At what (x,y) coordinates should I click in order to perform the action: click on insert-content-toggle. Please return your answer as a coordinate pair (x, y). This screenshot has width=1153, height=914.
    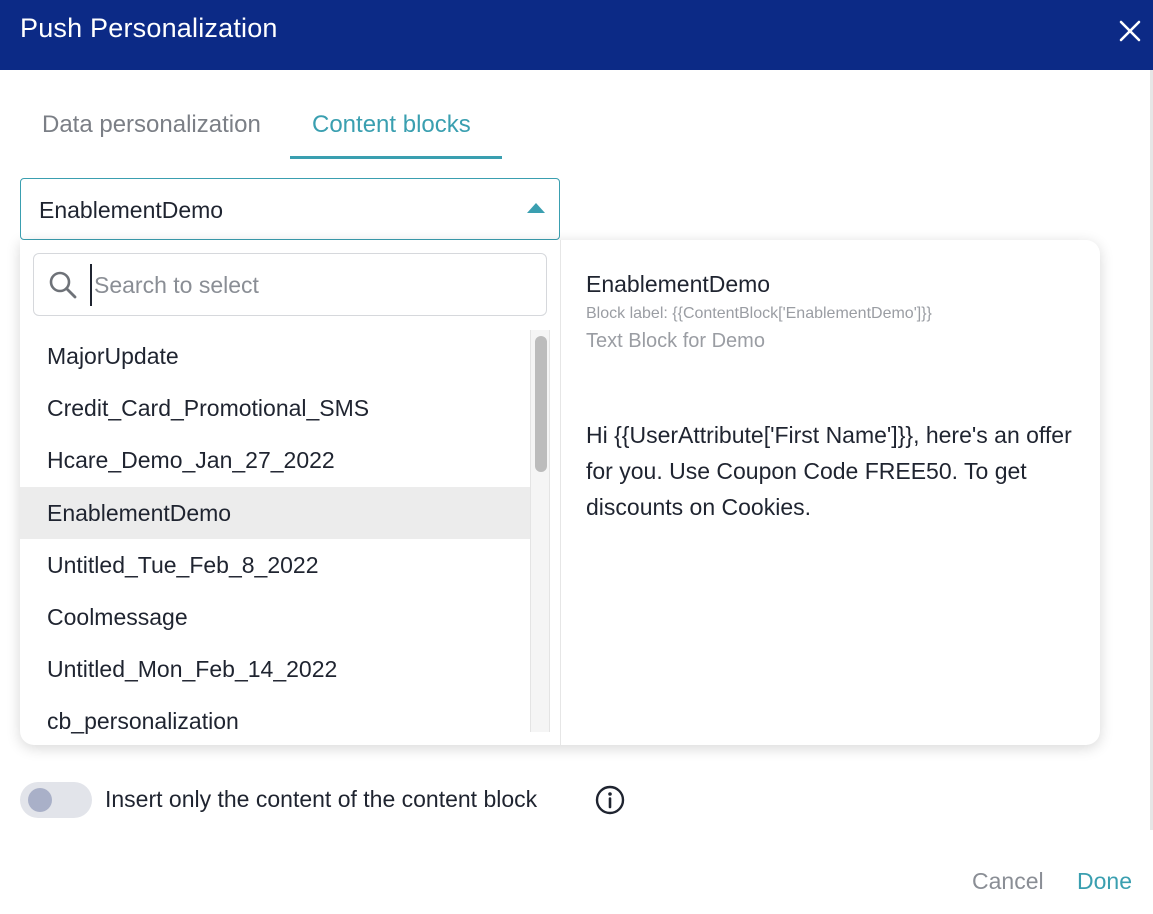
    Looking at the image, I should click on (56, 800).